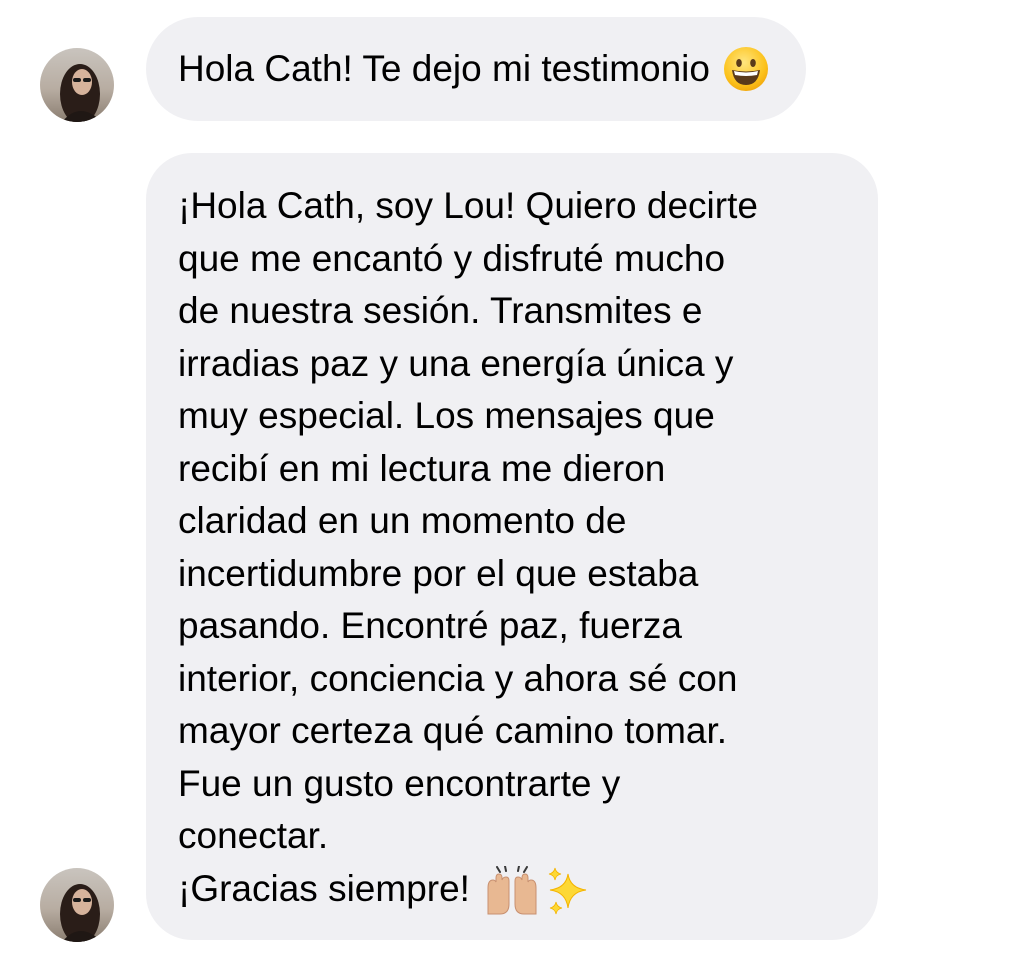 This screenshot has width=1024, height=961. What do you see at coordinates (444, 68) in the screenshot?
I see `message-text: Hola Cath! Te dejo mi testimonio` at bounding box center [444, 68].